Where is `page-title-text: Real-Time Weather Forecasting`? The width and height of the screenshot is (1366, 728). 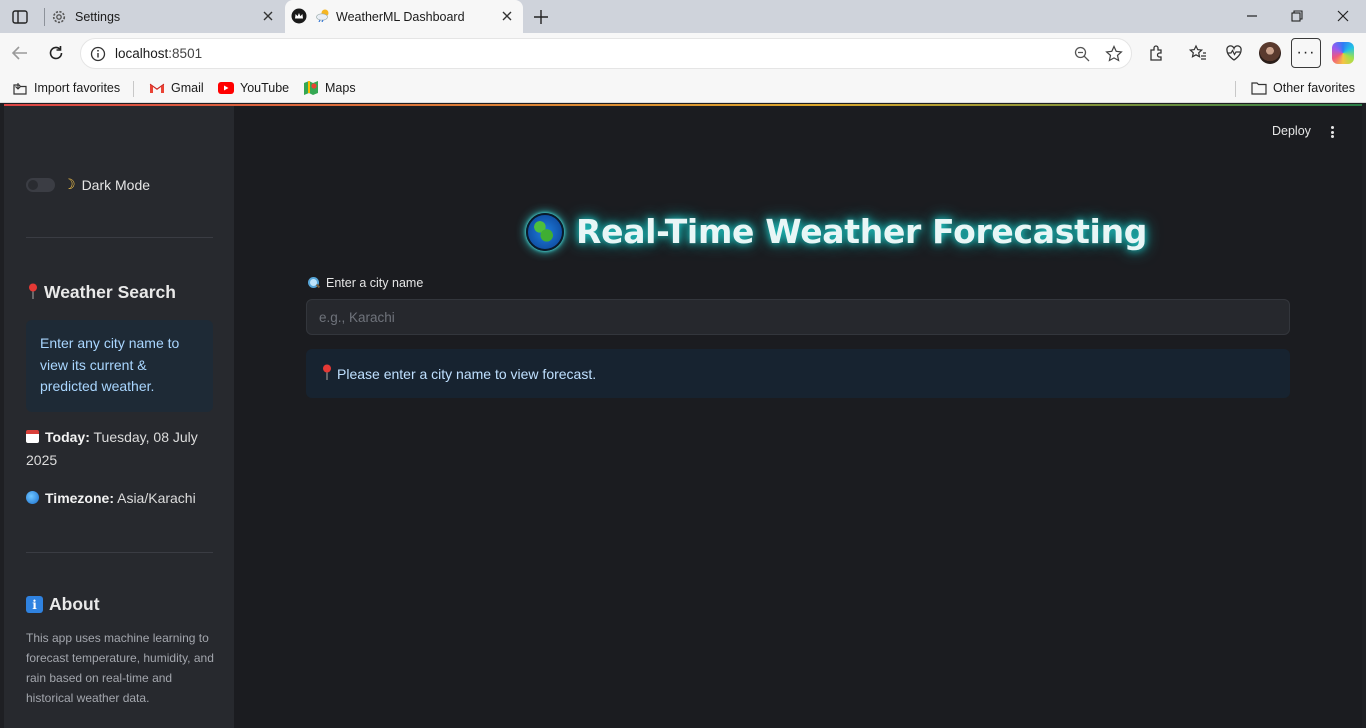
page-title-text: Real-Time Weather Forecasting is located at coordinates (862, 231).